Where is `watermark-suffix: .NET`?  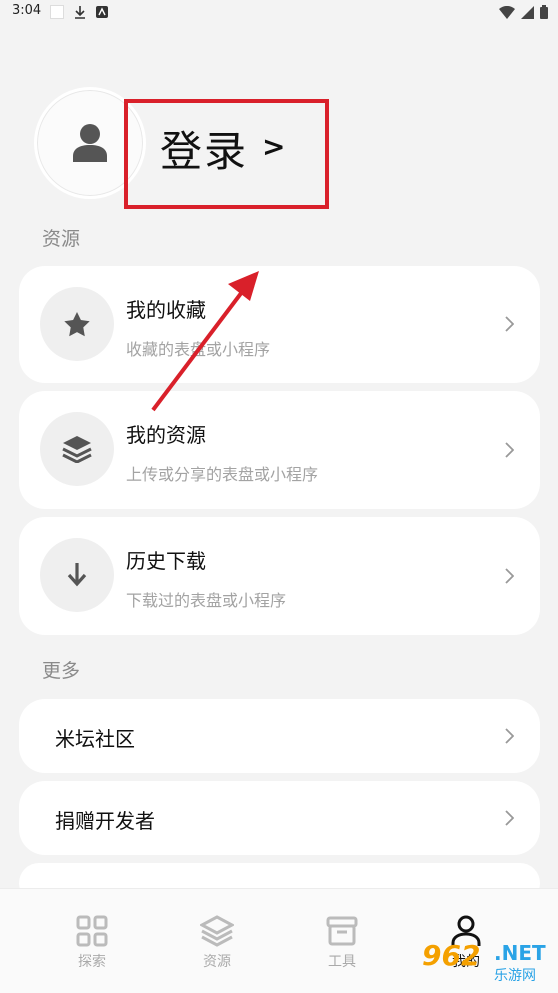 watermark-suffix: .NET is located at coordinates (520, 953).